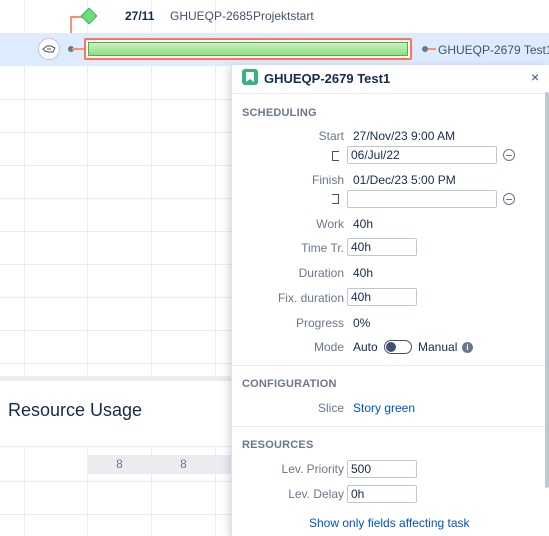 The height and width of the screenshot is (536, 549). What do you see at coordinates (248, 49) in the screenshot?
I see `task-bar` at bounding box center [248, 49].